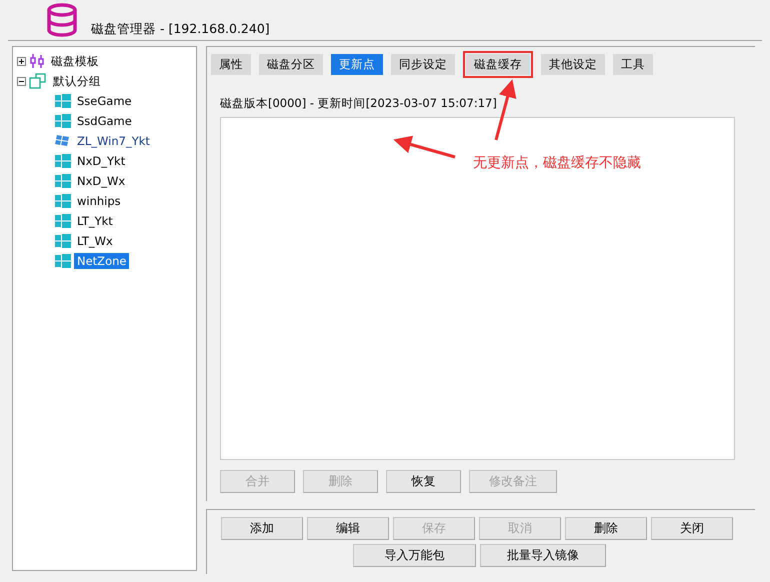  What do you see at coordinates (21, 61) in the screenshot?
I see `expand-icon` at bounding box center [21, 61].